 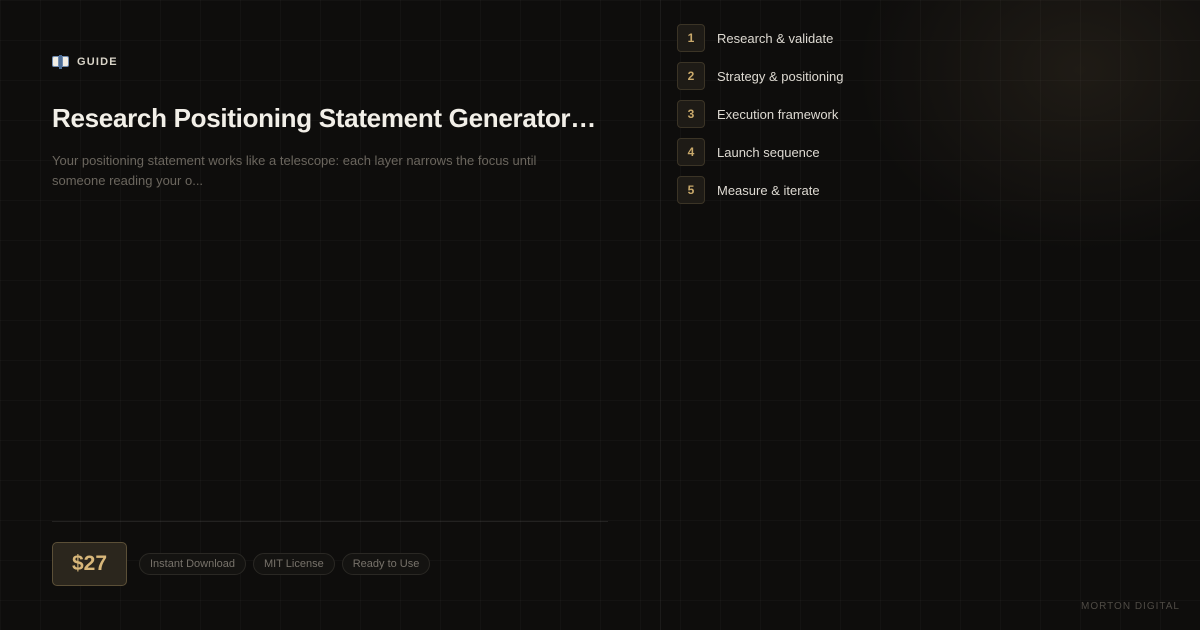 What do you see at coordinates (768, 152) in the screenshot?
I see `step-label: Launch sequence` at bounding box center [768, 152].